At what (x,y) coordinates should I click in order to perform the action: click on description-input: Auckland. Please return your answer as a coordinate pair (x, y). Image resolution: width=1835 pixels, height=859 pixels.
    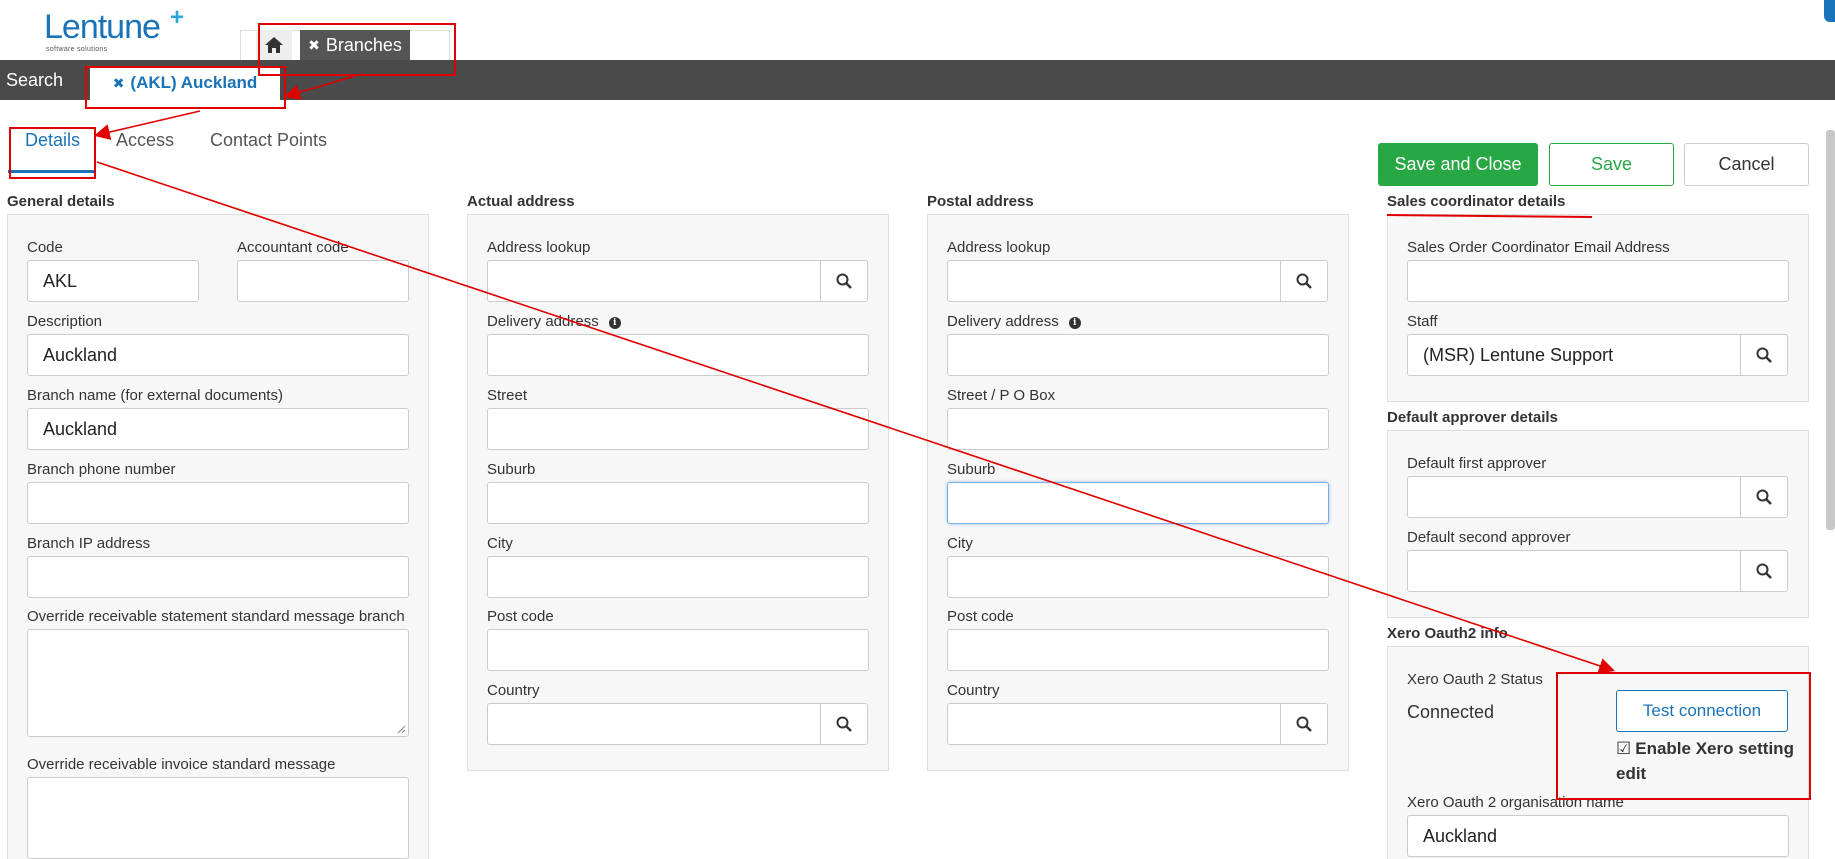
    Looking at the image, I should click on (218, 355).